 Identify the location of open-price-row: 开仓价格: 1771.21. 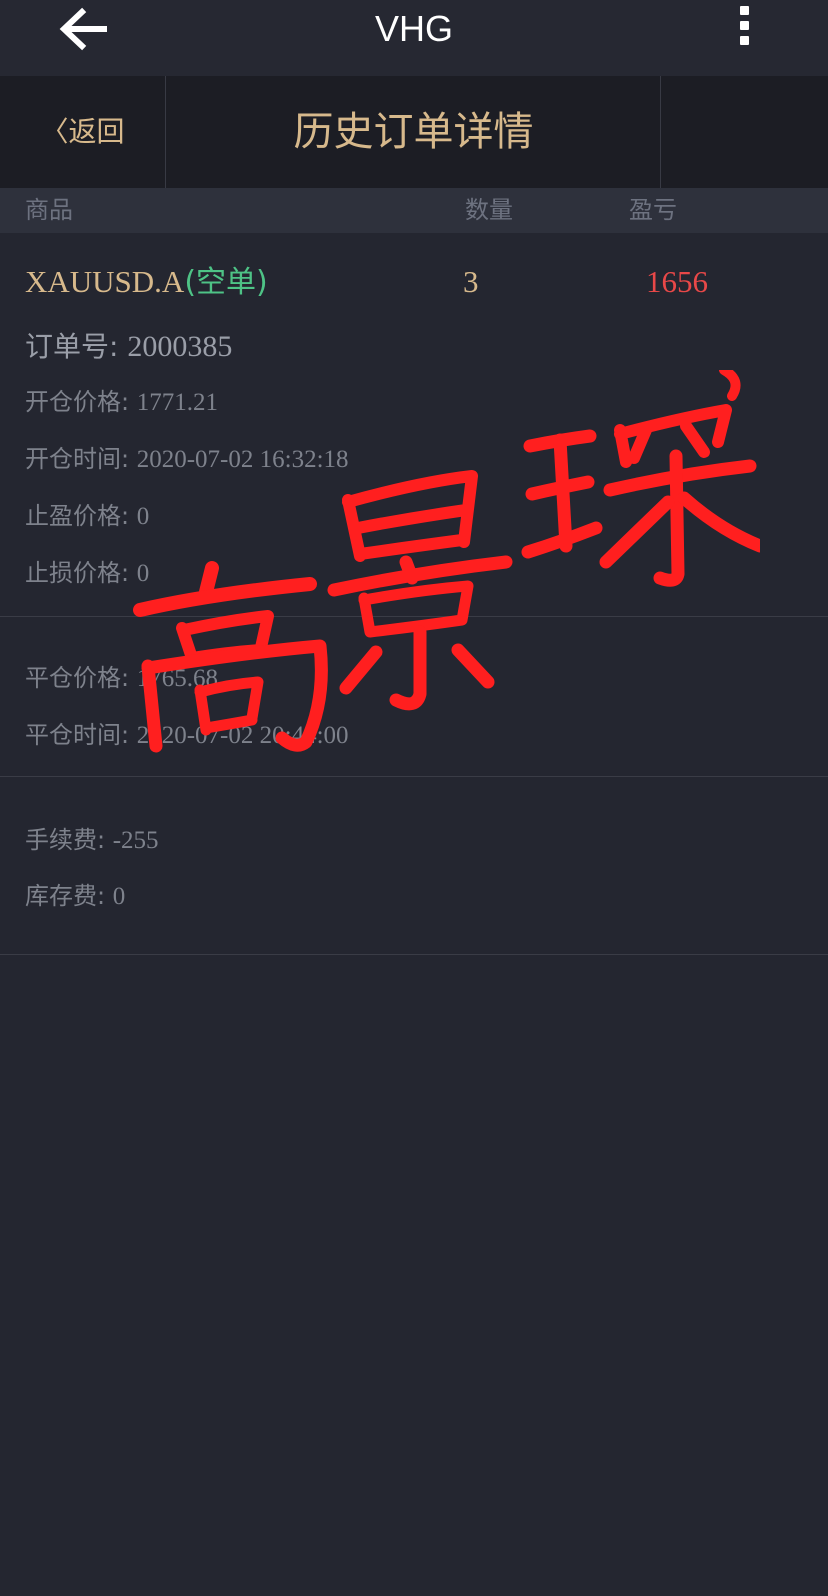
(121, 402).